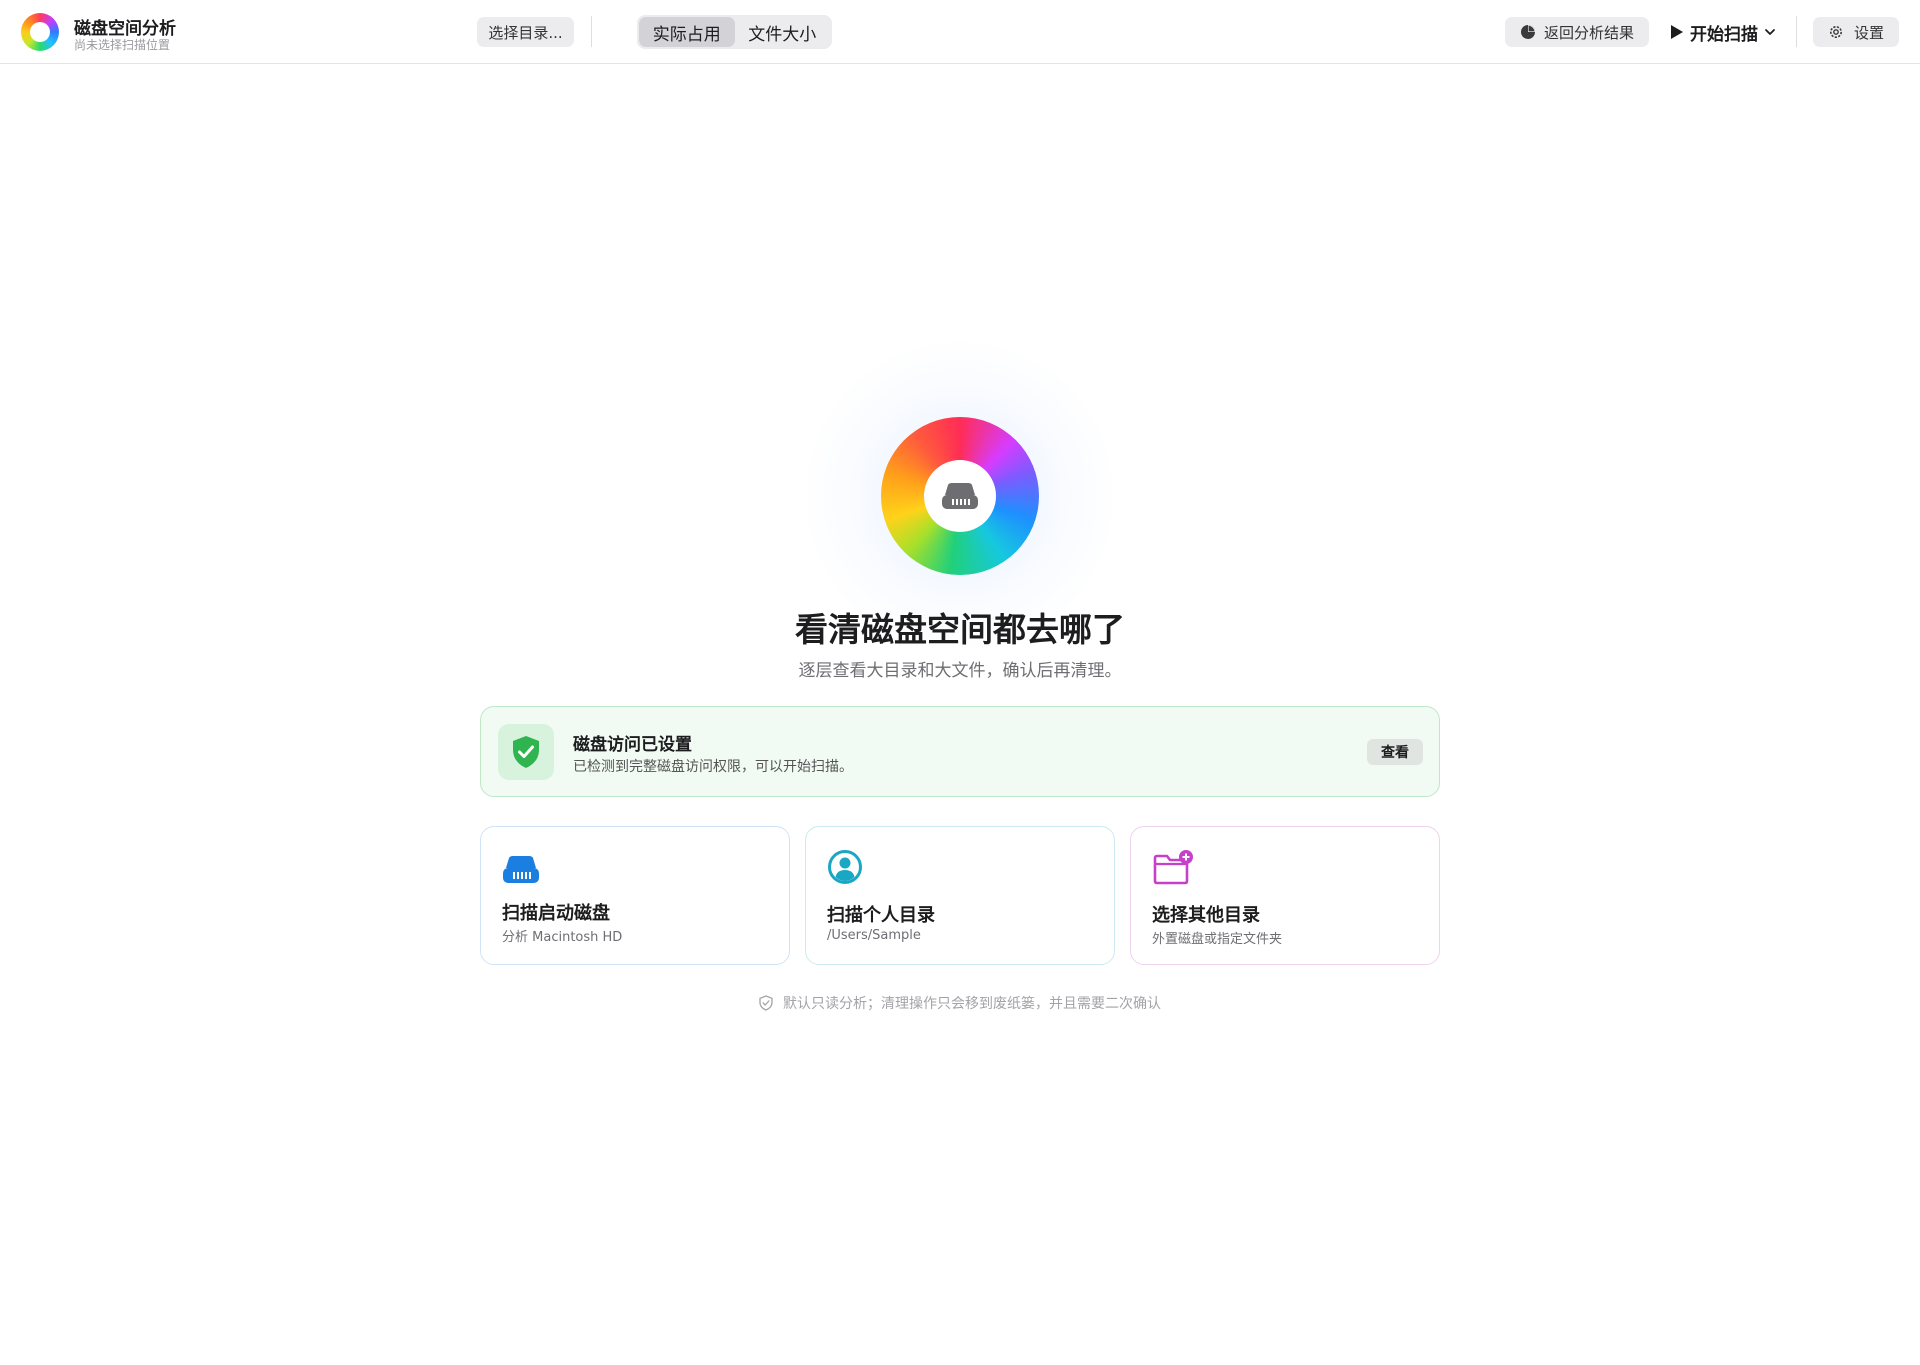 This screenshot has width=1920, height=1365. What do you see at coordinates (1172, 868) in the screenshot?
I see `folder-plus-icon` at bounding box center [1172, 868].